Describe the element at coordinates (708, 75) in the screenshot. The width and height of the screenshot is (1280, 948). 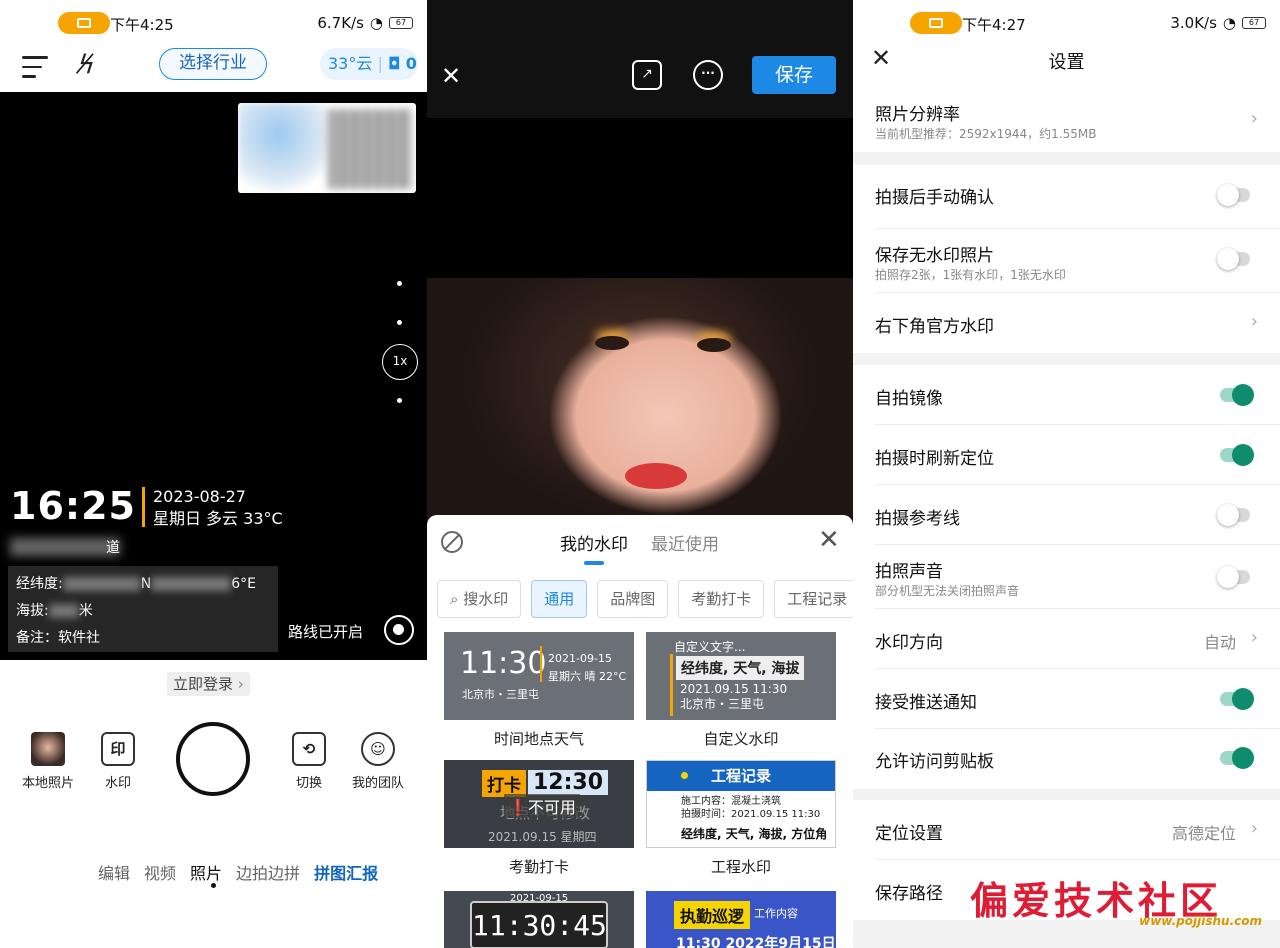
I see `more-icon: ···` at that location.